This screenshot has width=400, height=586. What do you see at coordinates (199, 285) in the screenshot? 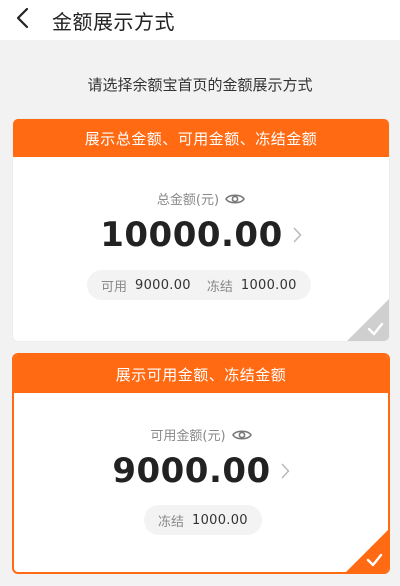
I see `breakdown-pill: 可用 9000.00 冻结 1000.00` at bounding box center [199, 285].